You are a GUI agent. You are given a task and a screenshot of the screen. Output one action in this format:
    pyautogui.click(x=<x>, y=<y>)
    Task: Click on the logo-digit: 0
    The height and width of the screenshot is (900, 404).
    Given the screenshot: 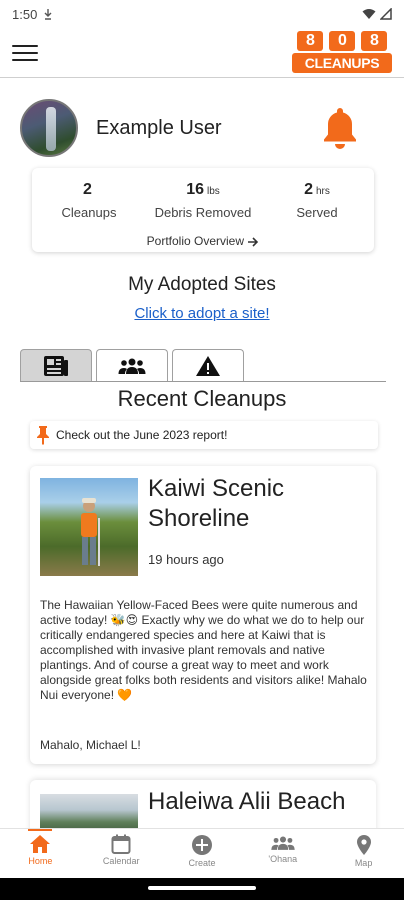 What is the action you would take?
    pyautogui.click(x=342, y=40)
    